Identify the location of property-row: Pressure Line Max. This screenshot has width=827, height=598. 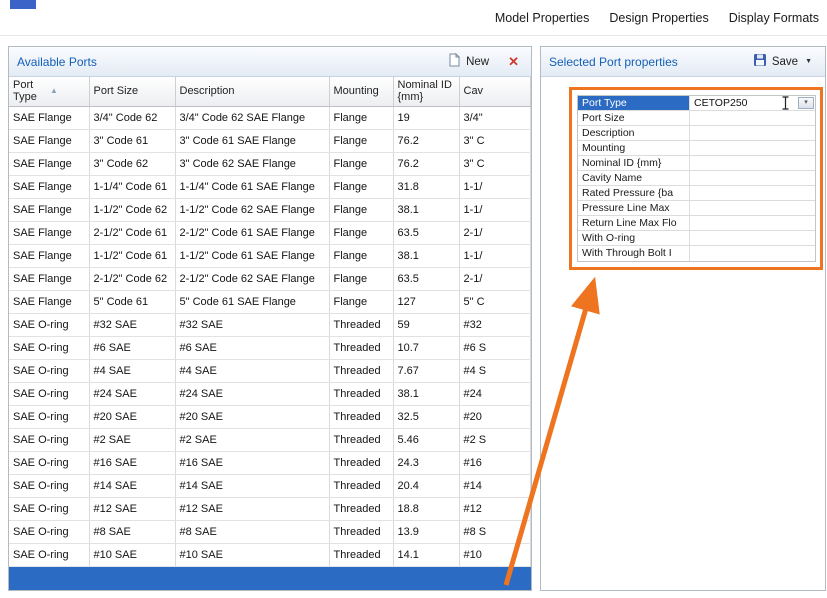
(696, 208).